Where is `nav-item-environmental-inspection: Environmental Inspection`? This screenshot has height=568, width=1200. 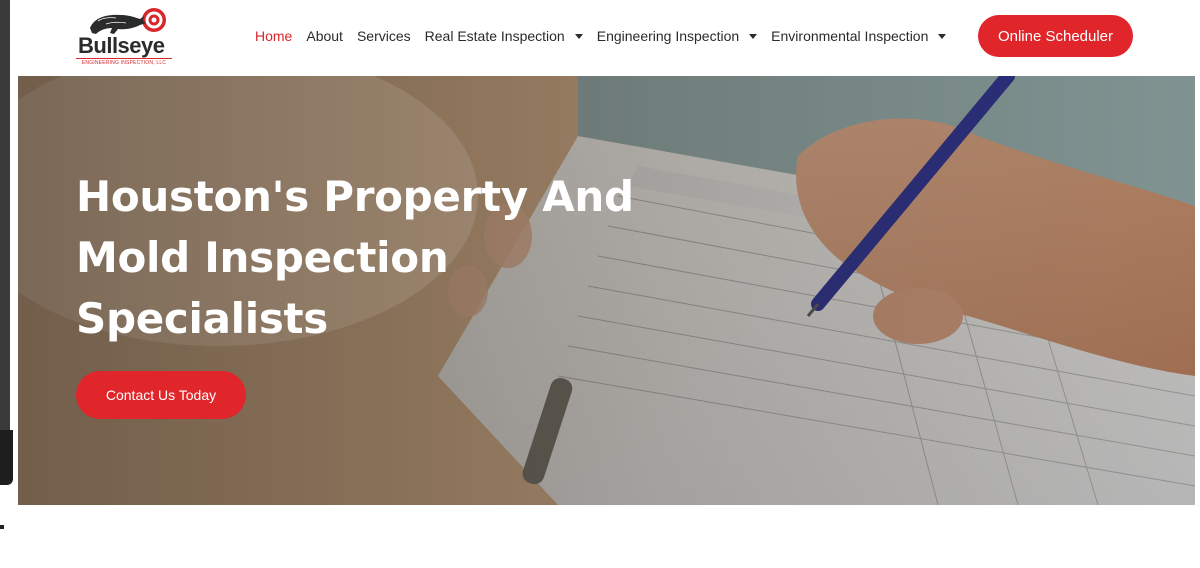
nav-item-environmental-inspection: Environmental Inspection is located at coordinates (859, 36).